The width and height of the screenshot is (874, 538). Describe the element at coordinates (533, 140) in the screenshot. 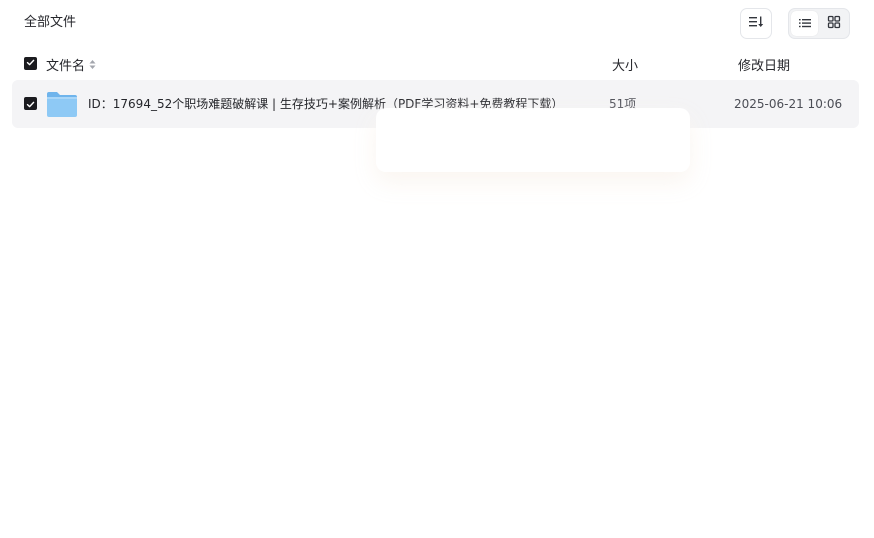

I see `blurred-overlay` at that location.